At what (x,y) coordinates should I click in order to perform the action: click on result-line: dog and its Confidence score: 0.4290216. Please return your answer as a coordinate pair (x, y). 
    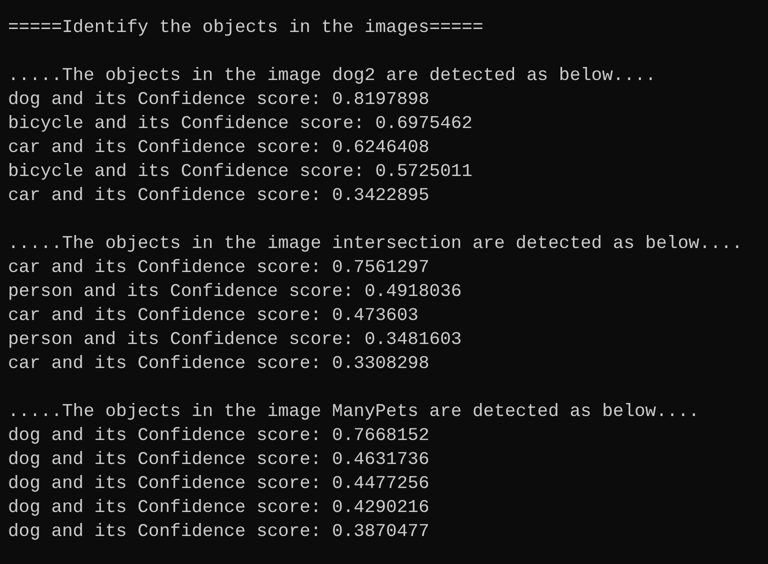
    Looking at the image, I should click on (219, 508).